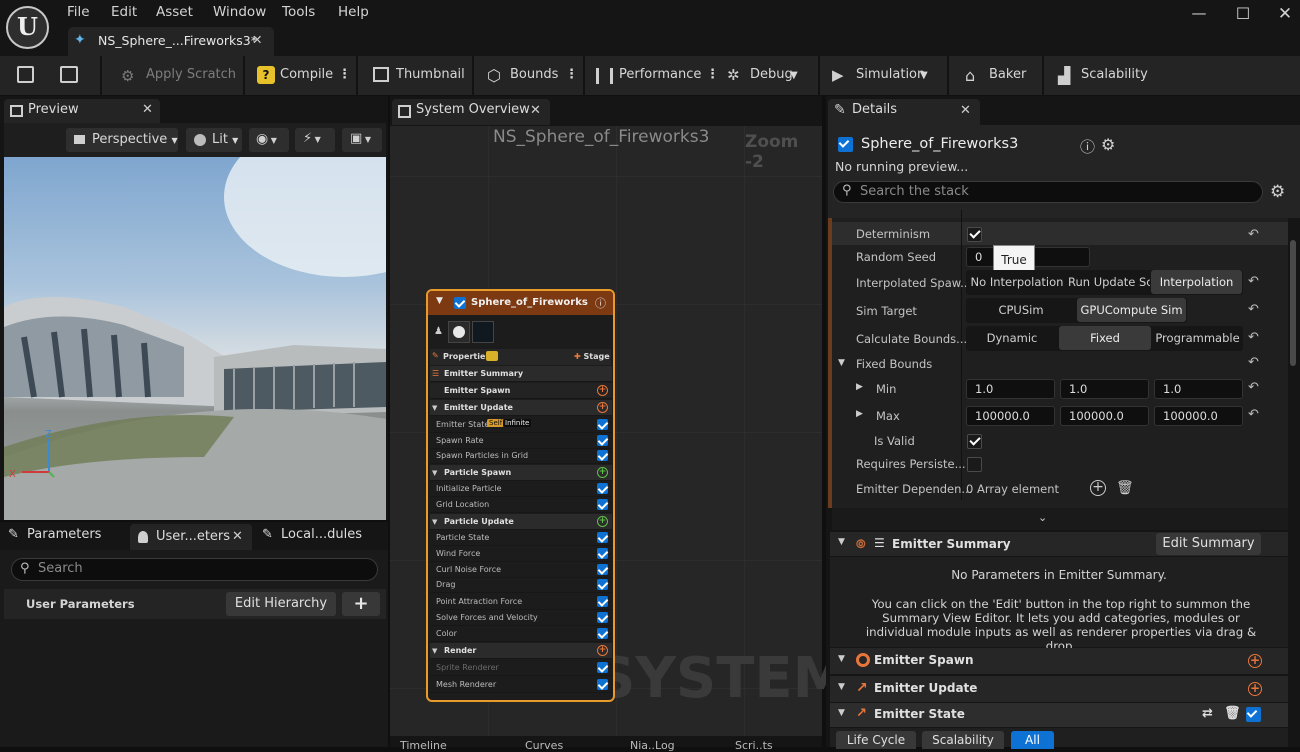 The image size is (1300, 752). I want to click on add-parameter-button: +, so click(361, 604).